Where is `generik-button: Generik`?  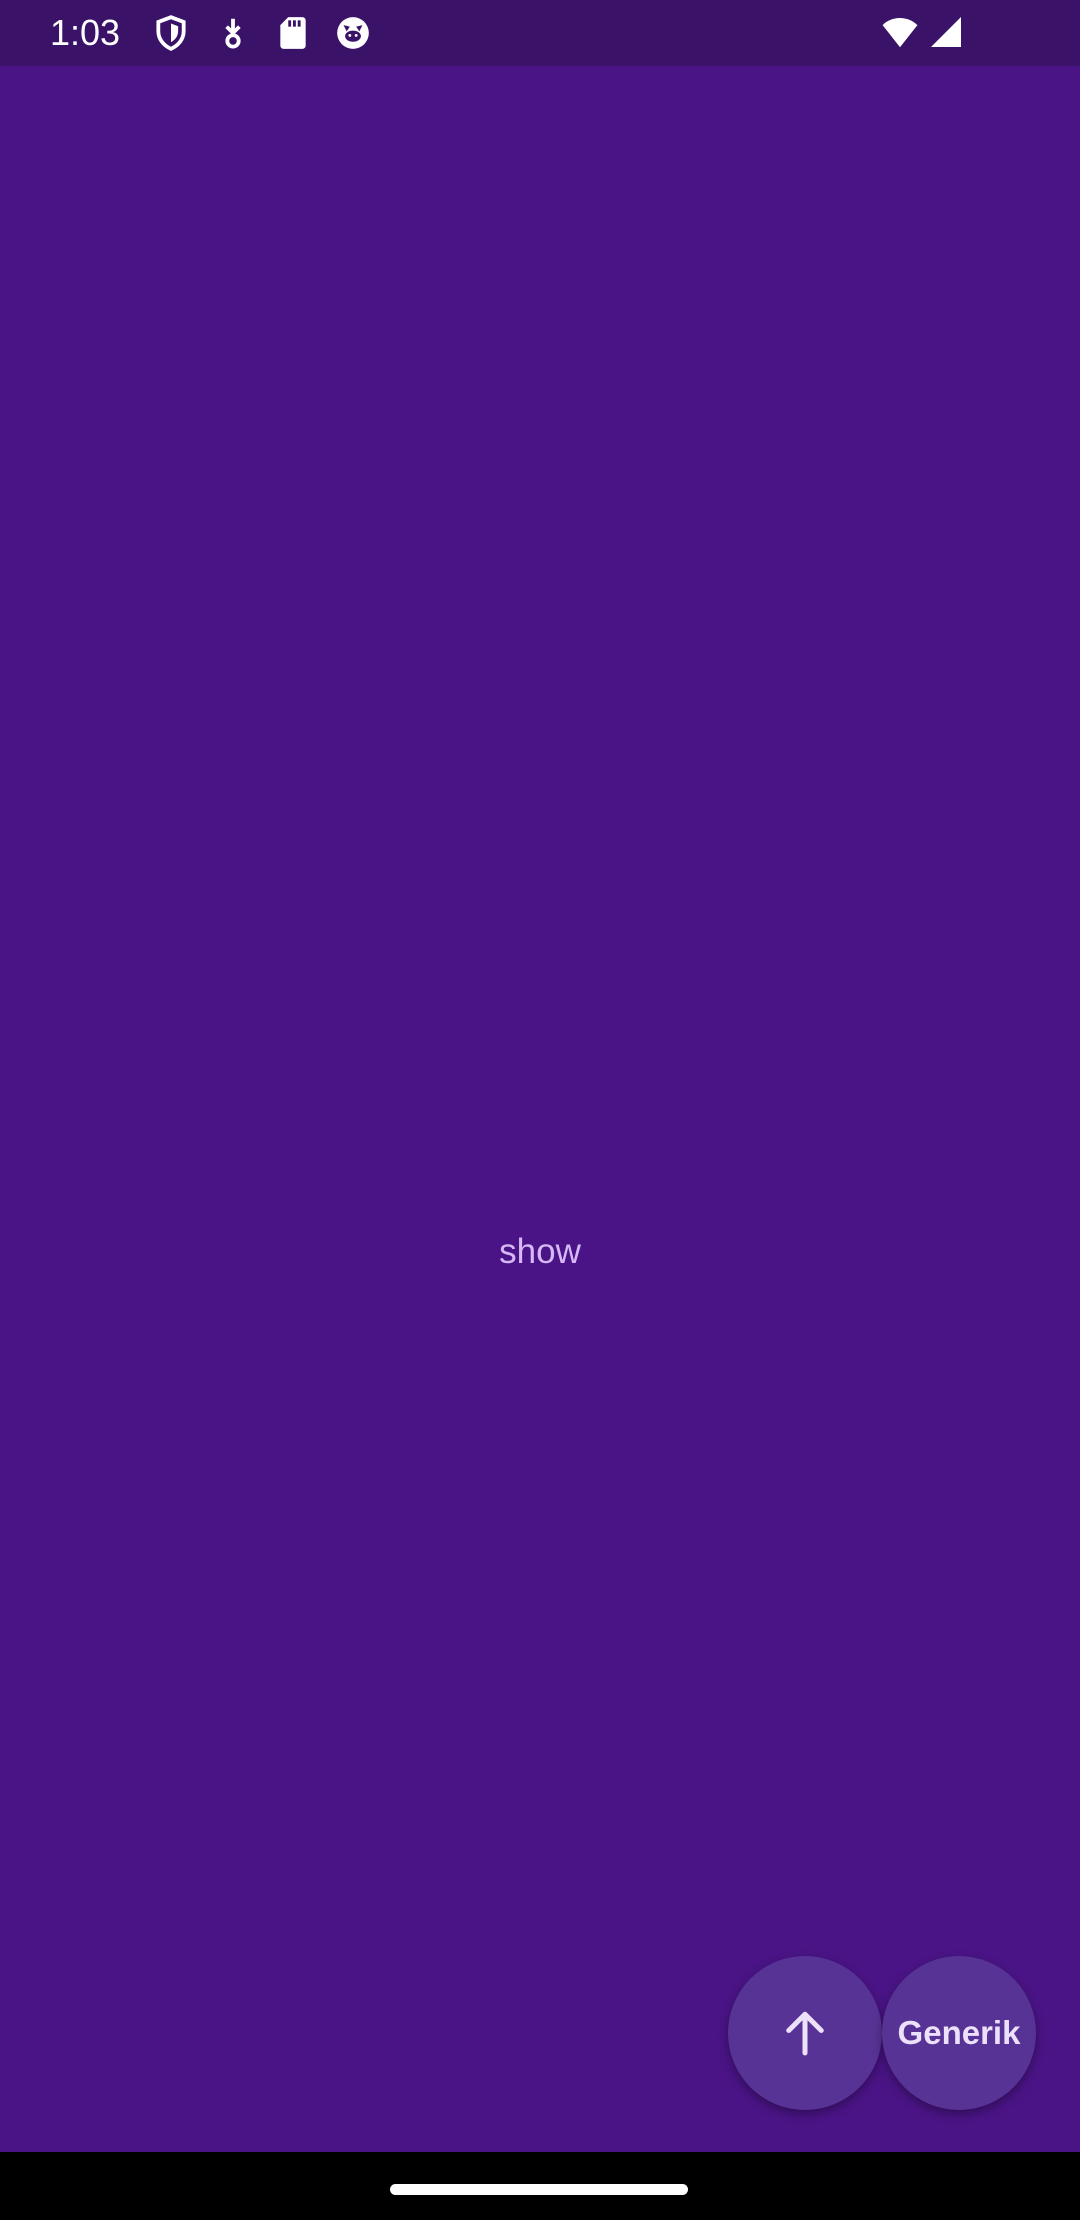 generik-button: Generik is located at coordinates (959, 2033).